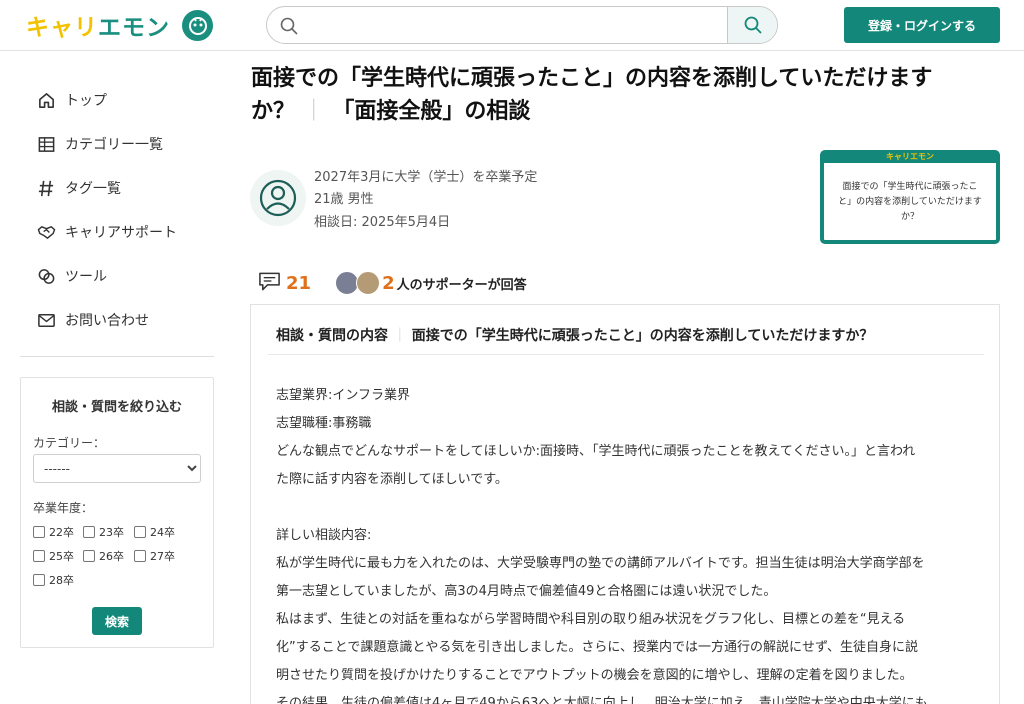 The height and width of the screenshot is (704, 1024). I want to click on checkbox-label: 23卒, so click(111, 532).